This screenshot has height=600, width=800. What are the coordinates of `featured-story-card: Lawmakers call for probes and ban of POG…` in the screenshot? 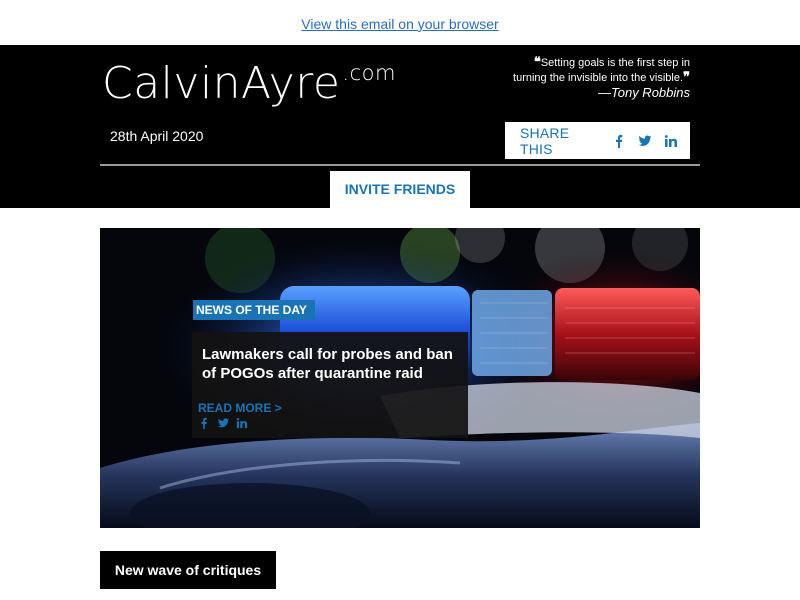 It's located at (330, 385).